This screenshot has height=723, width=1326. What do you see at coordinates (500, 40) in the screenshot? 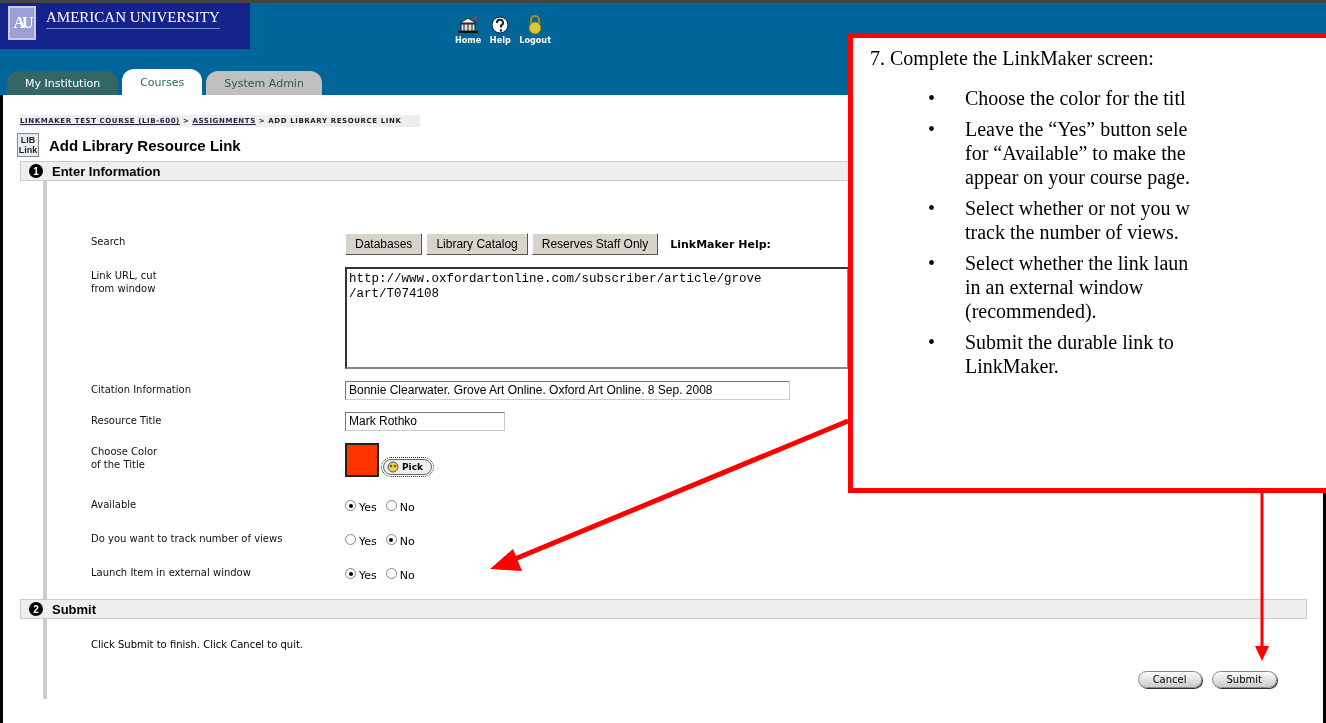
I see `nav-link: Help` at bounding box center [500, 40].